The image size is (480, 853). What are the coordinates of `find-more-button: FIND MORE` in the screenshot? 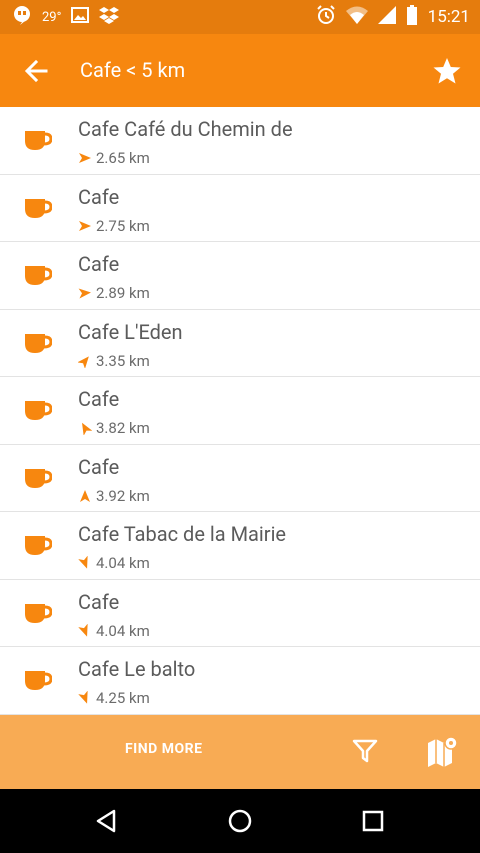 It's located at (164, 749).